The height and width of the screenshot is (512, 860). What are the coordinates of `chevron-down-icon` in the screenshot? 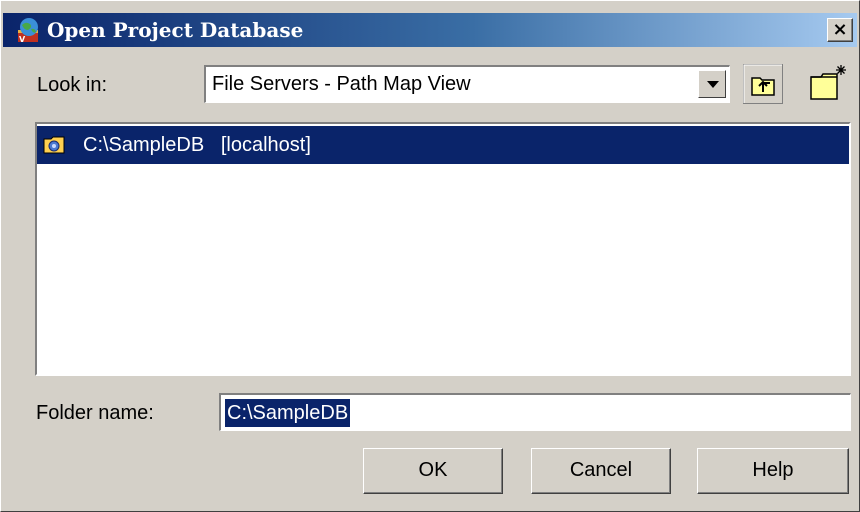 It's located at (712, 84).